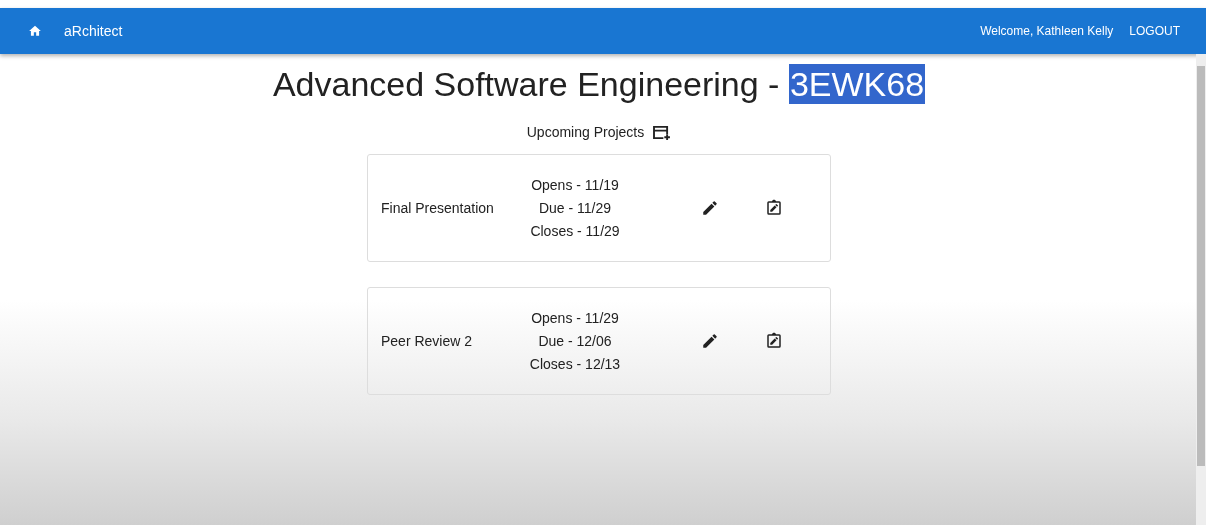 The width and height of the screenshot is (1206, 525). I want to click on add-project-icon, so click(662, 132).